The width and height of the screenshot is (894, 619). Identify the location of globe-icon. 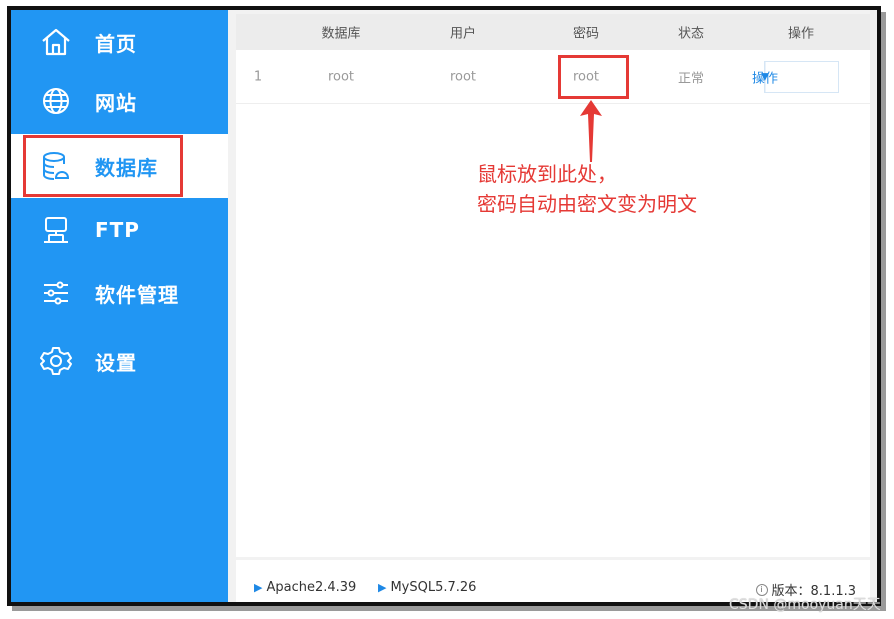
(56, 101).